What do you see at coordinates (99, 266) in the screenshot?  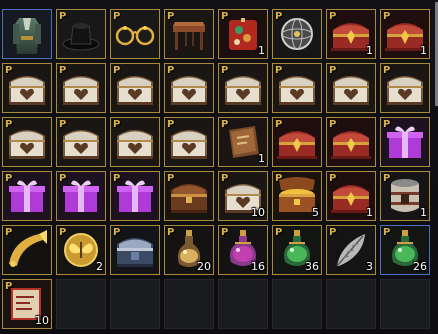 I see `item-count: 2` at bounding box center [99, 266].